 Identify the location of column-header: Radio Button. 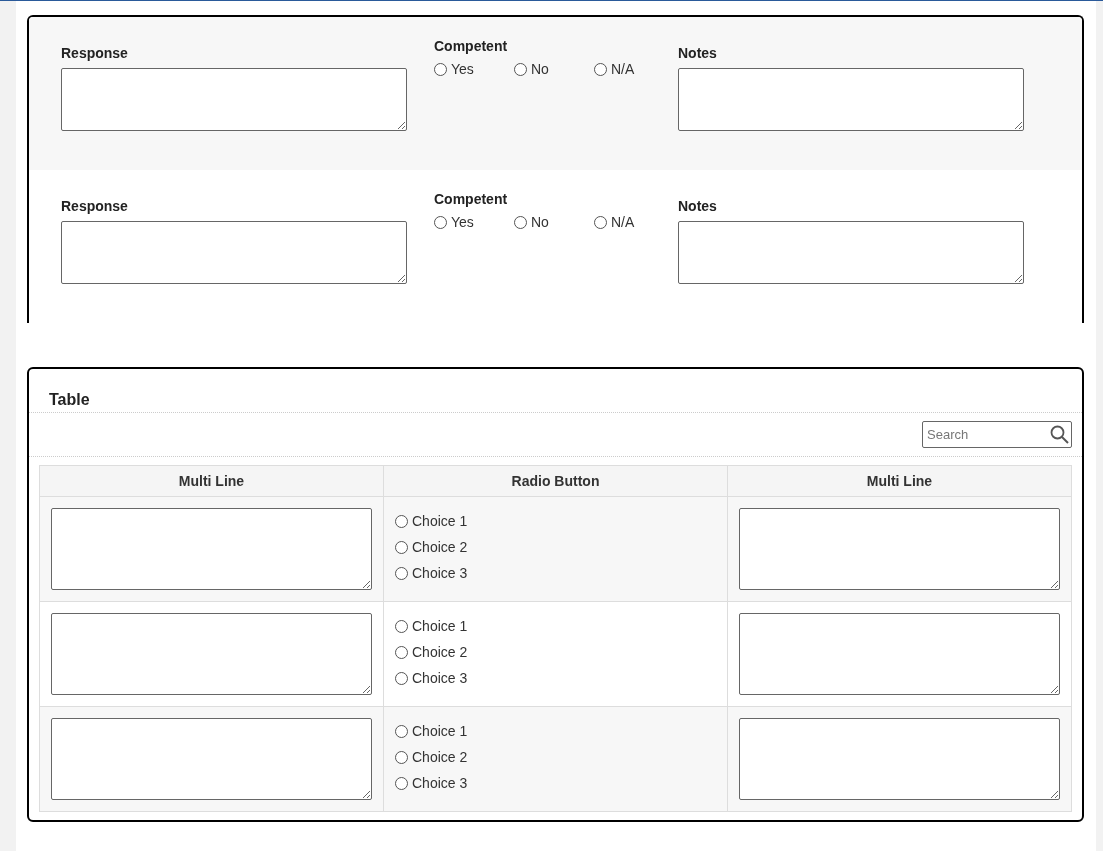
(555, 481).